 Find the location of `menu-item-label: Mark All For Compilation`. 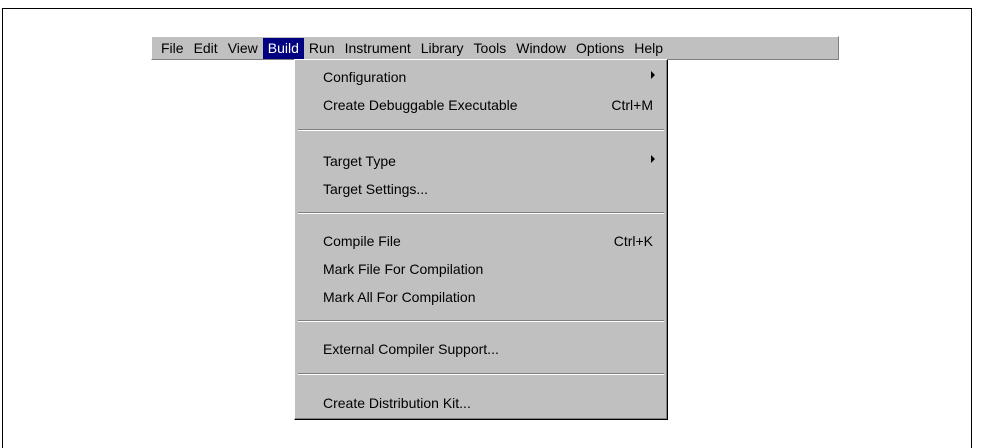

menu-item-label: Mark All For Compilation is located at coordinates (399, 297).